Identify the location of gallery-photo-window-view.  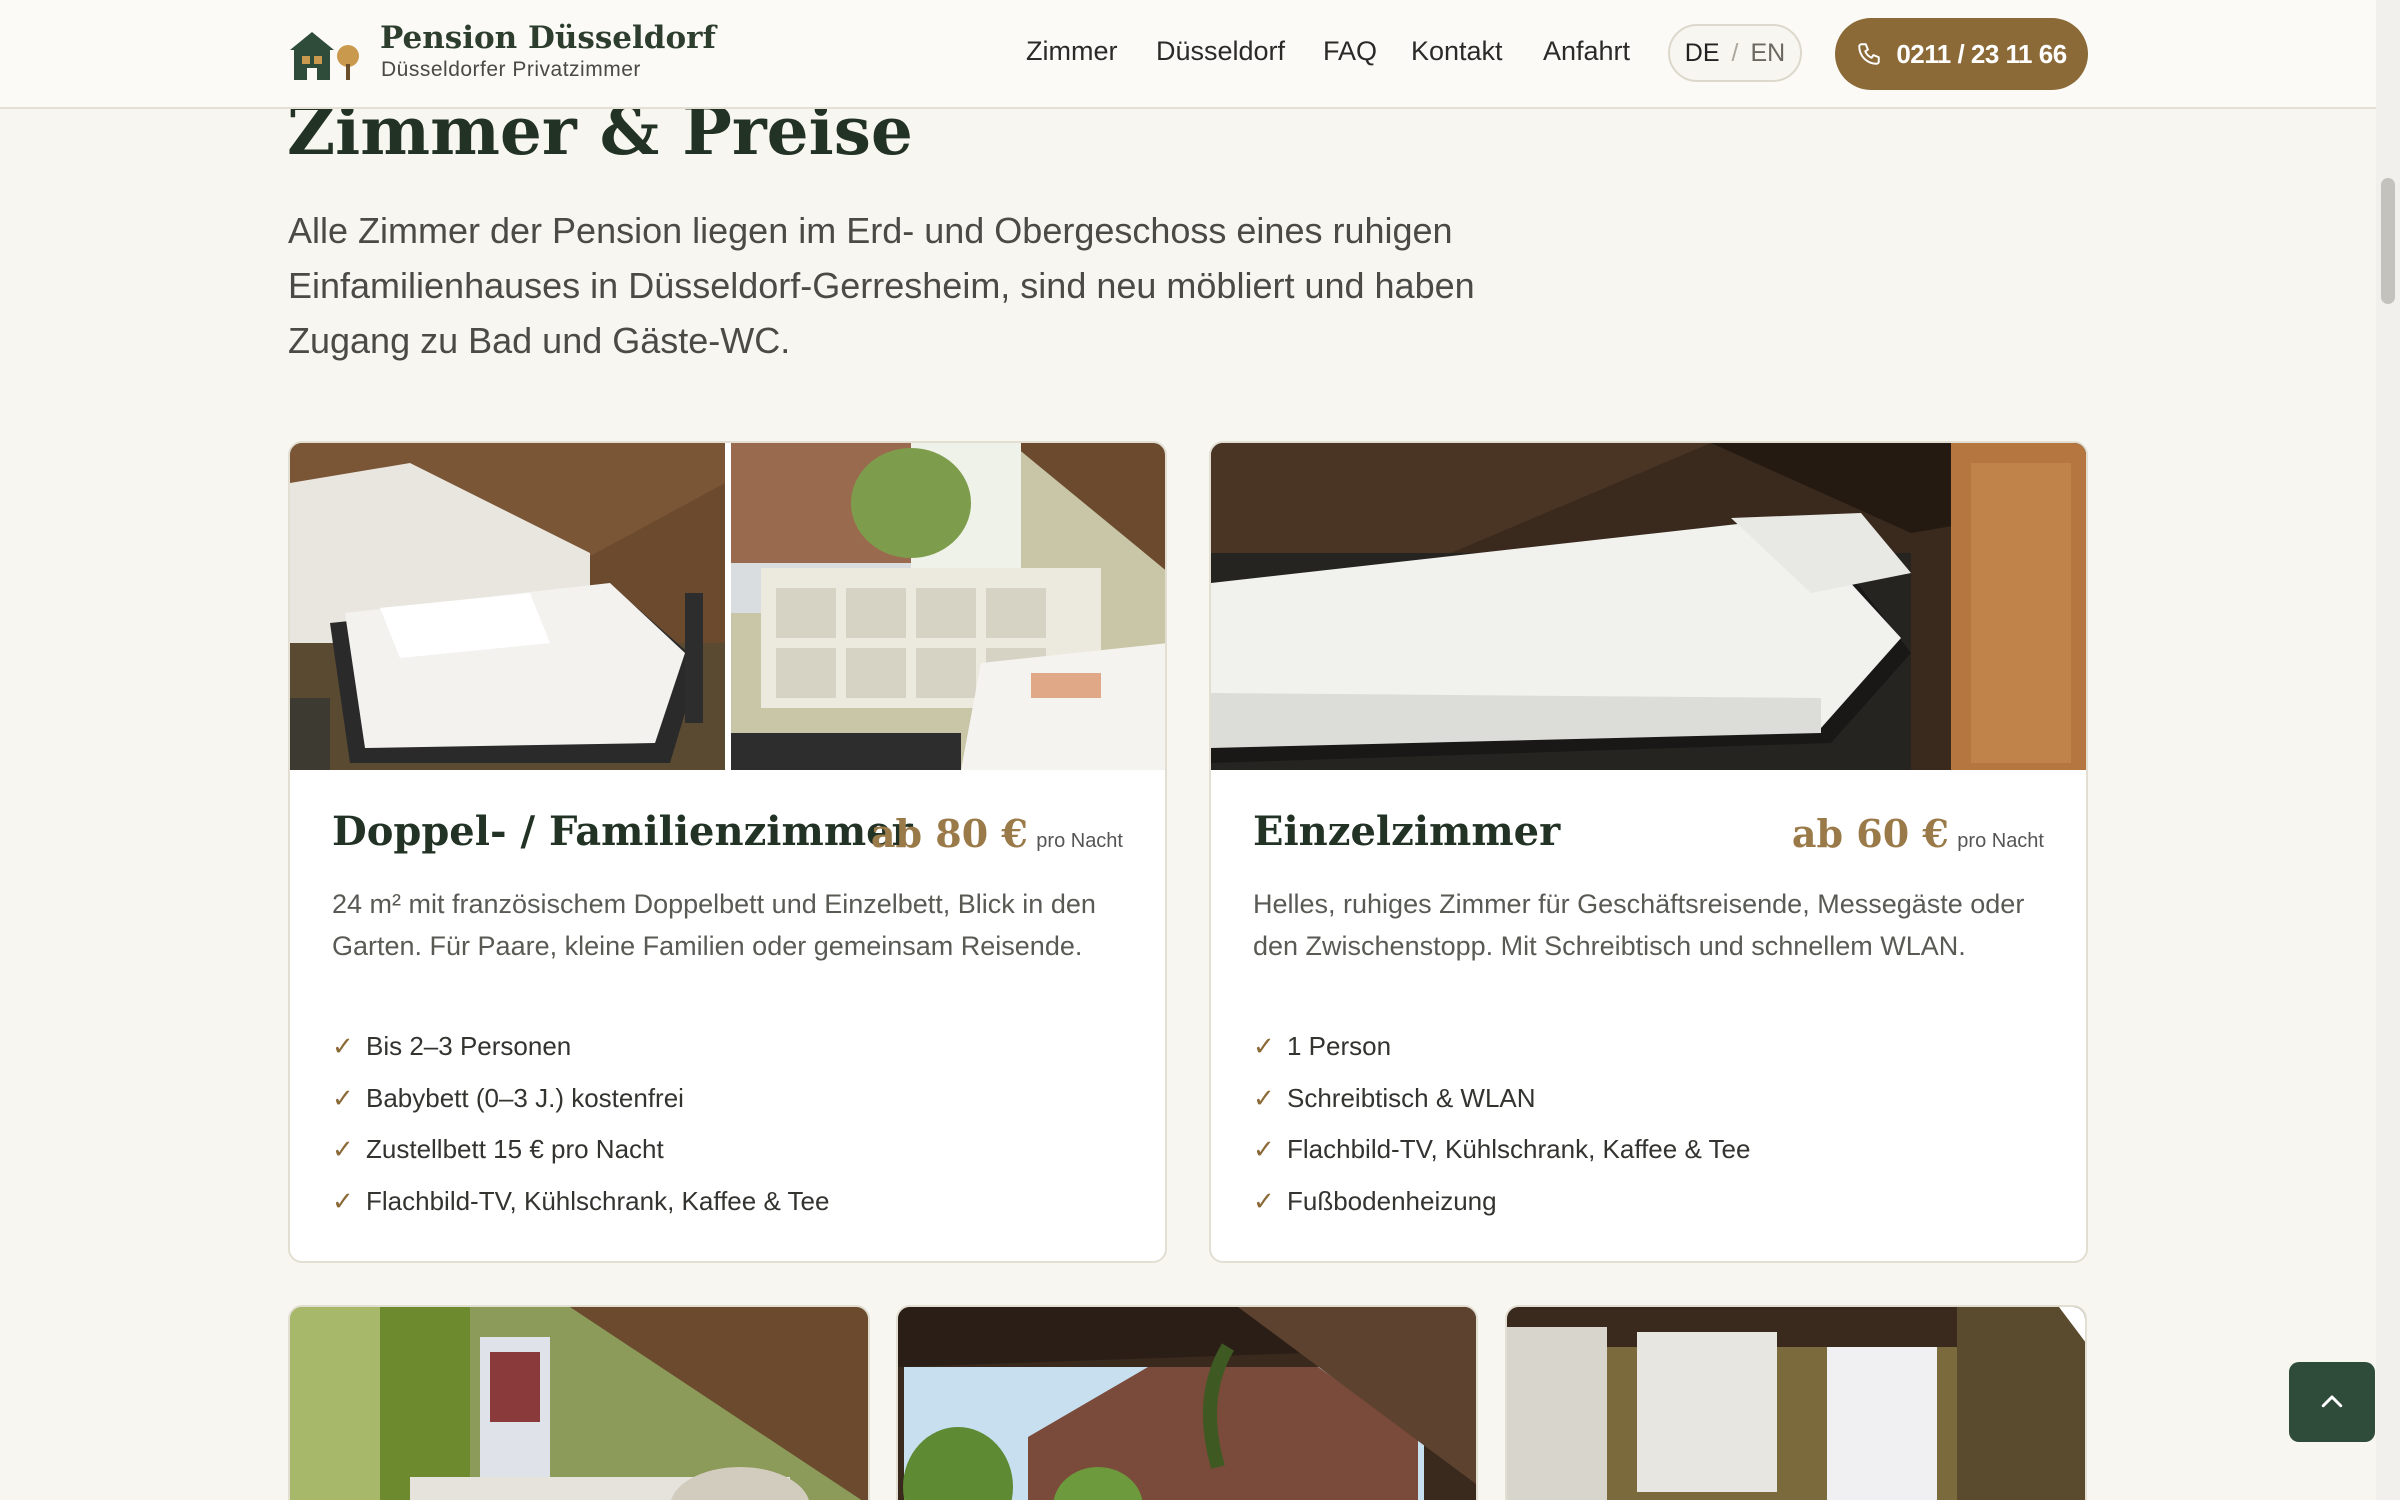
(1187, 1402).